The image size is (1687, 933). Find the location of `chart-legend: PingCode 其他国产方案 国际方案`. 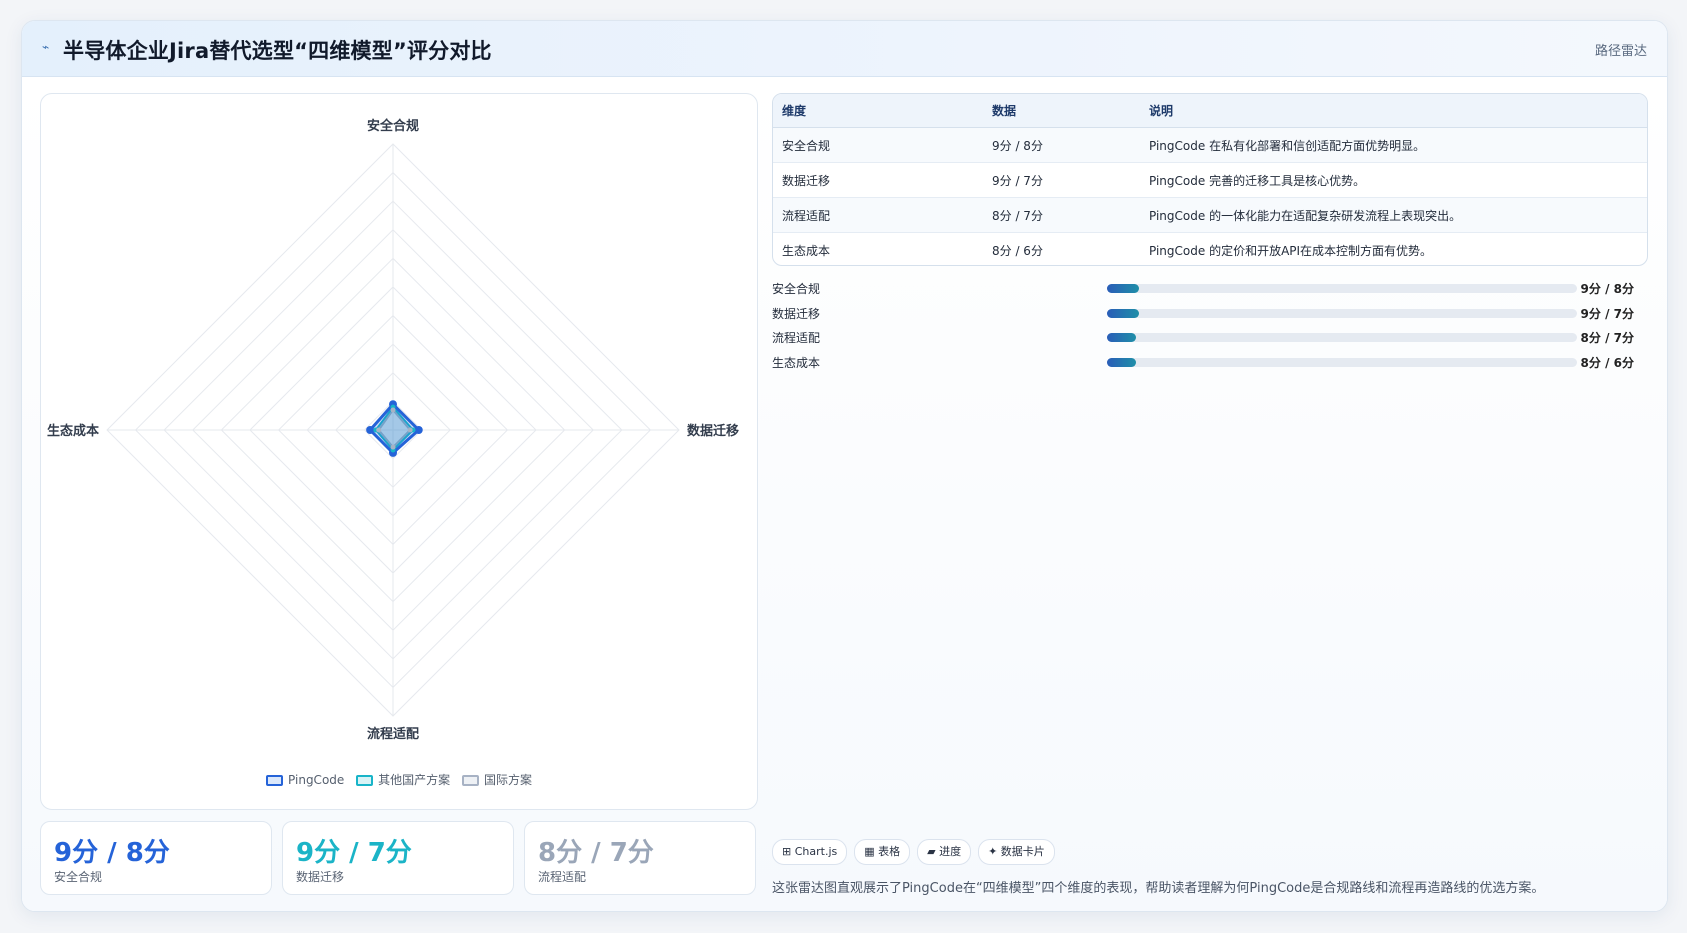

chart-legend: PingCode 其他国产方案 国际方案 is located at coordinates (399, 779).